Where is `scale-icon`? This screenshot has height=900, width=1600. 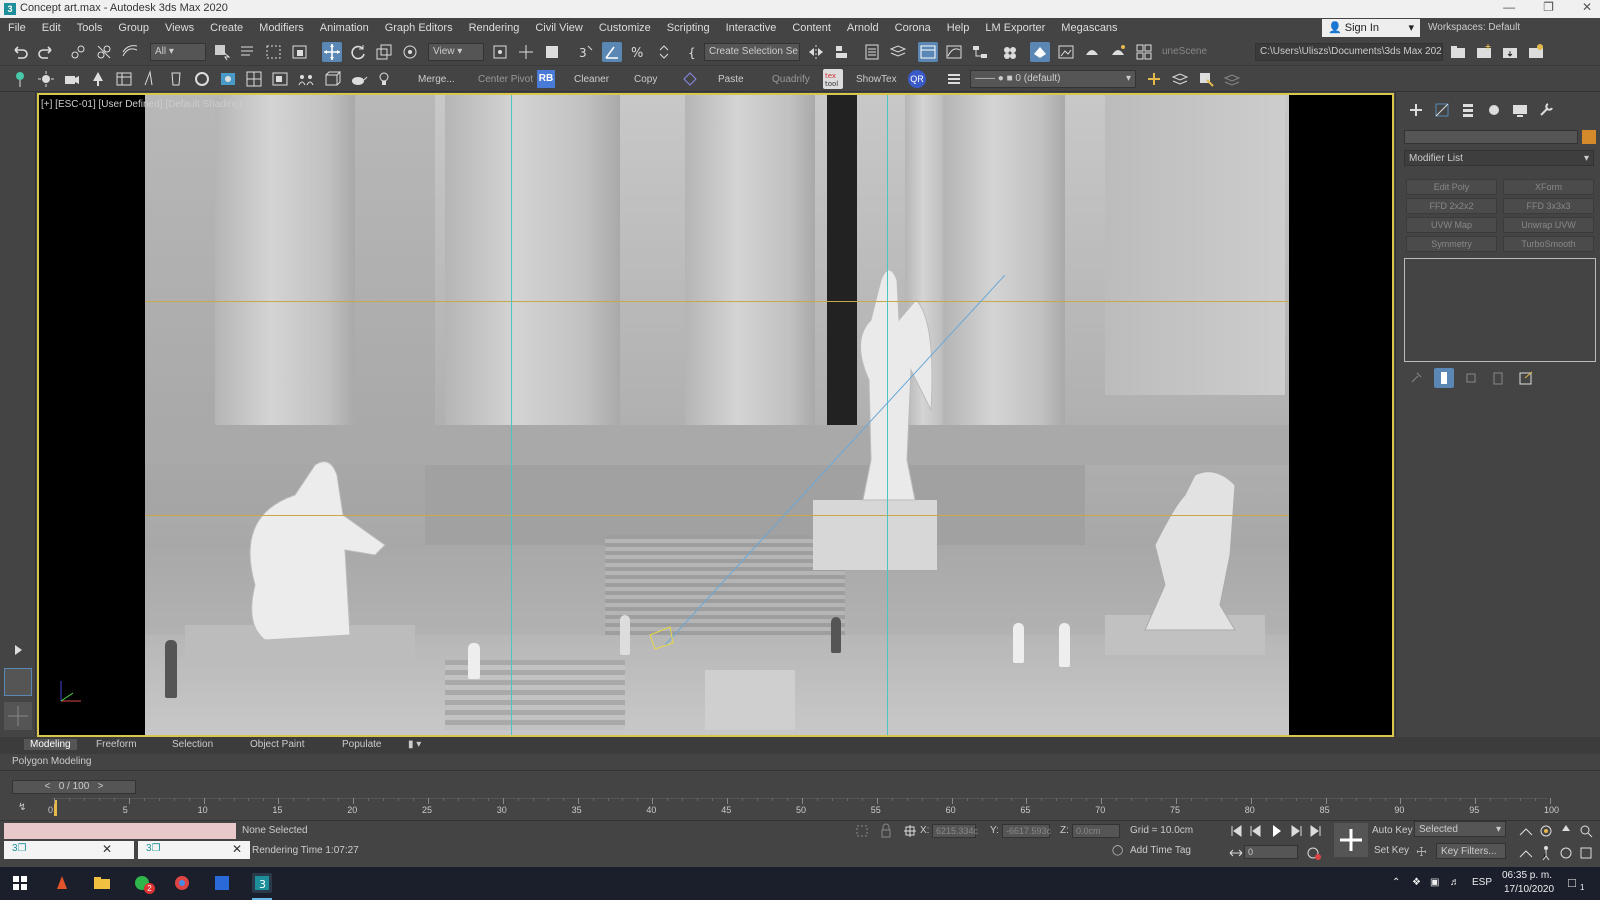 scale-icon is located at coordinates (384, 52).